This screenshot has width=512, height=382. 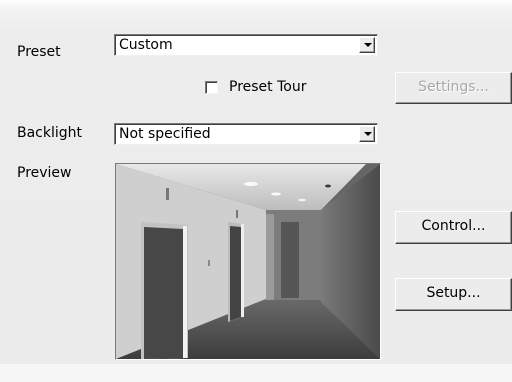 What do you see at coordinates (246, 134) in the screenshot?
I see `backlight-dropdown: Not specified` at bounding box center [246, 134].